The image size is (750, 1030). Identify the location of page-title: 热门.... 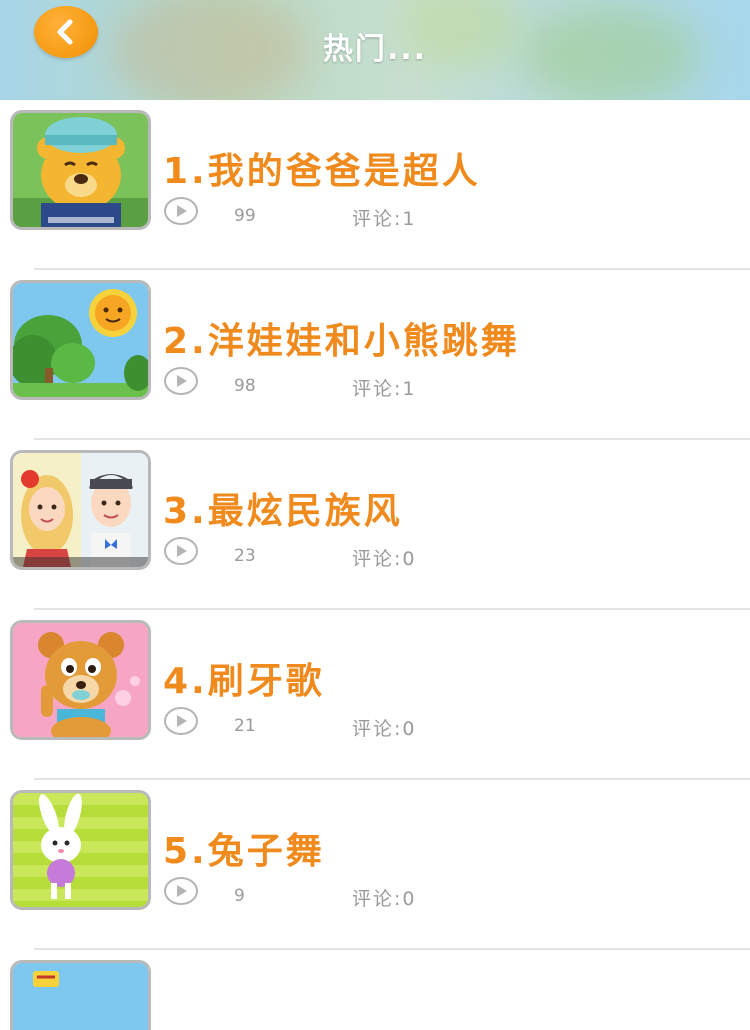
(375, 49).